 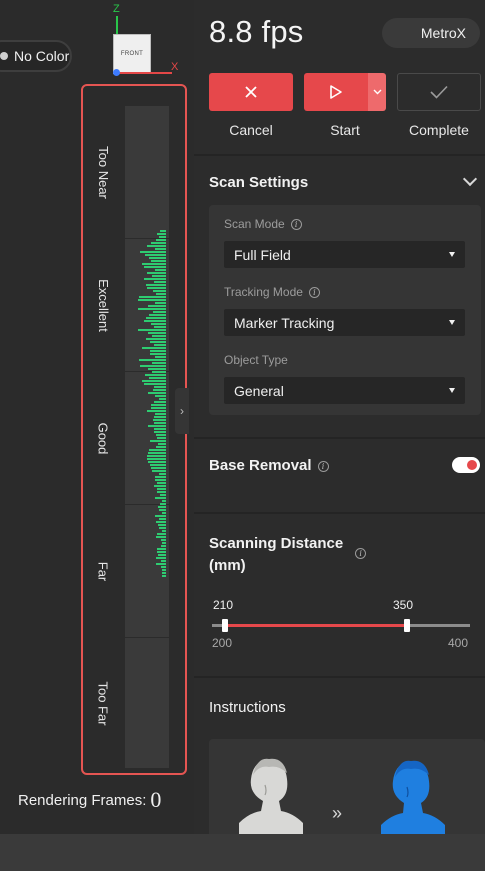 I want to click on z-axis-label: Z, so click(x=116, y=9).